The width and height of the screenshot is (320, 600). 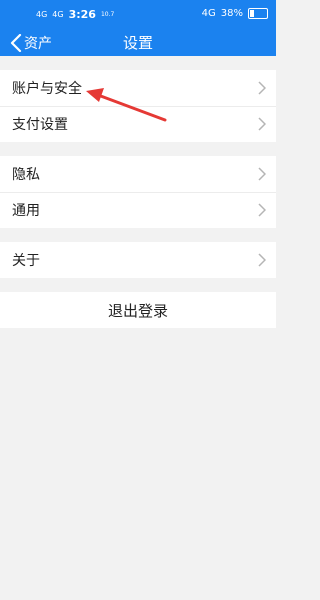 What do you see at coordinates (126, 105) in the screenshot?
I see `annotation-arrow-icon` at bounding box center [126, 105].